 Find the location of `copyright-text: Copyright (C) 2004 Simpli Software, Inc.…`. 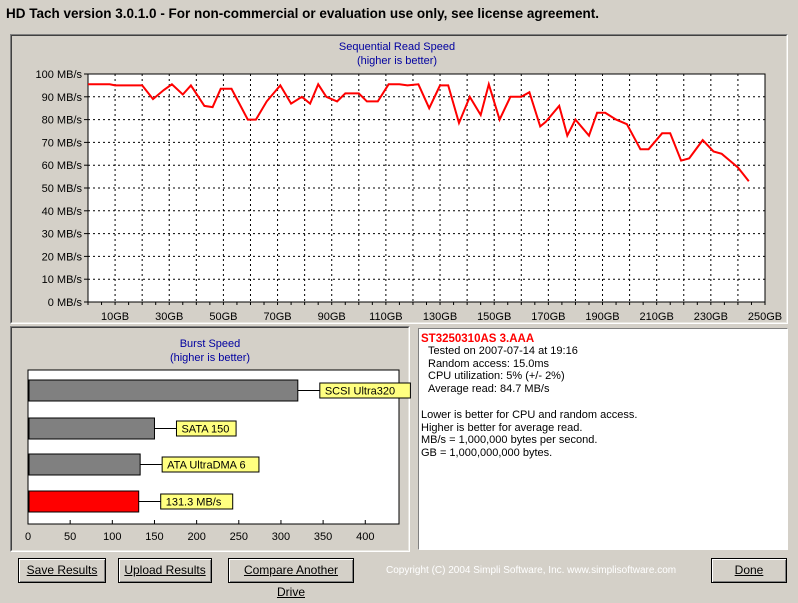

copyright-text: Copyright (C) 2004 Simpli Software, Inc.… is located at coordinates (531, 570).